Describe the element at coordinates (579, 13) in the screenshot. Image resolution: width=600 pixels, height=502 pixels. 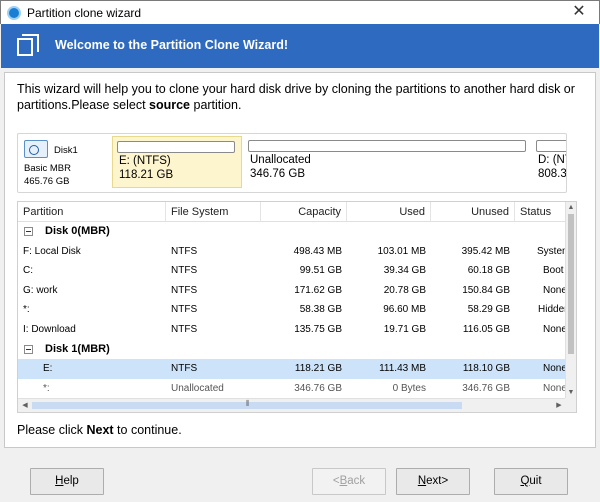
I see `close-icon: ✕` at that location.